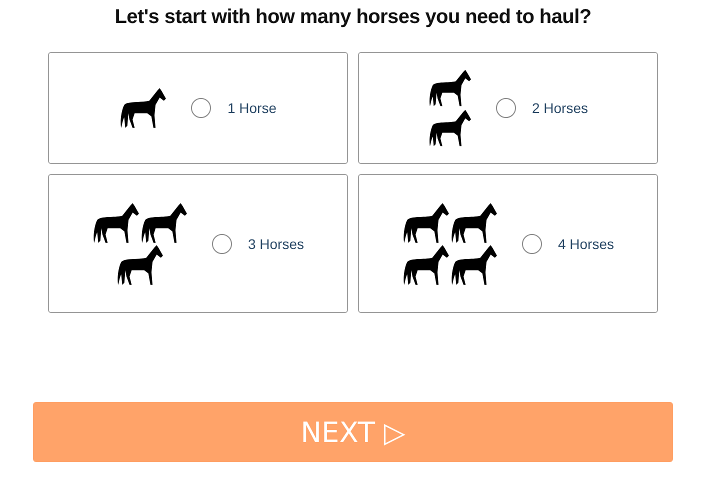 This screenshot has height=481, width=706. Describe the element at coordinates (508, 243) in the screenshot. I see `option-card: 4 Horses` at that location.